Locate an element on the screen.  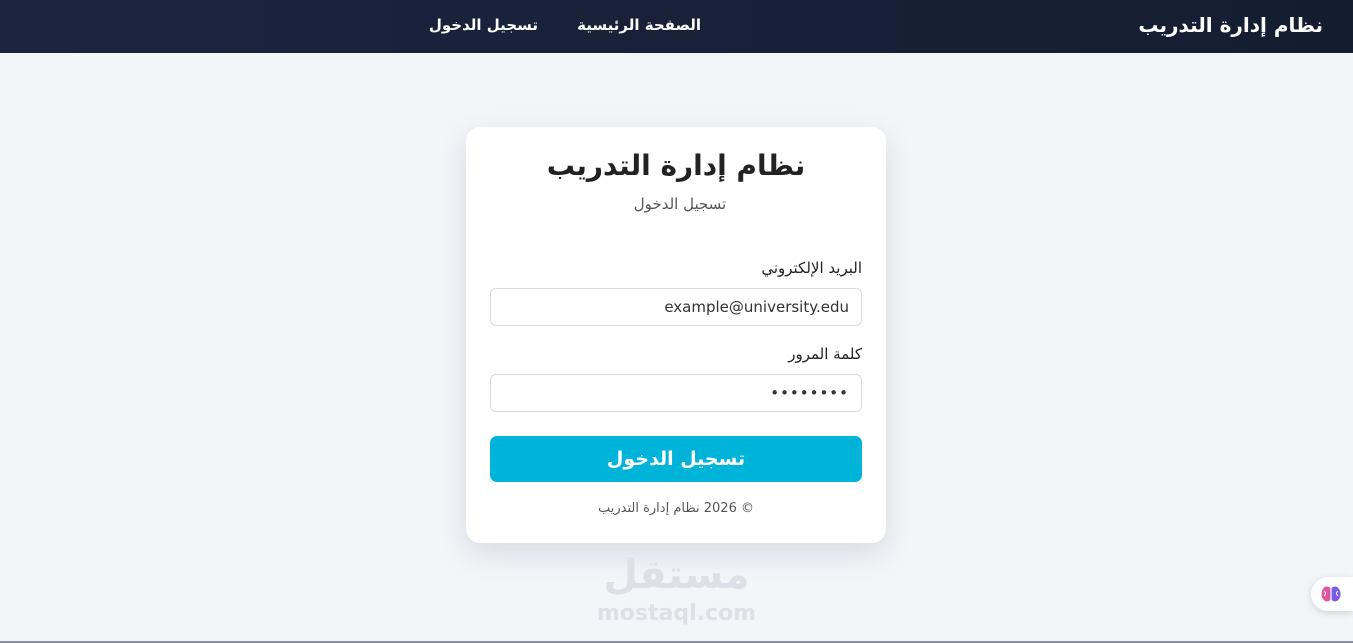
watermark-logo-latin: mostaql.com is located at coordinates (676, 613).